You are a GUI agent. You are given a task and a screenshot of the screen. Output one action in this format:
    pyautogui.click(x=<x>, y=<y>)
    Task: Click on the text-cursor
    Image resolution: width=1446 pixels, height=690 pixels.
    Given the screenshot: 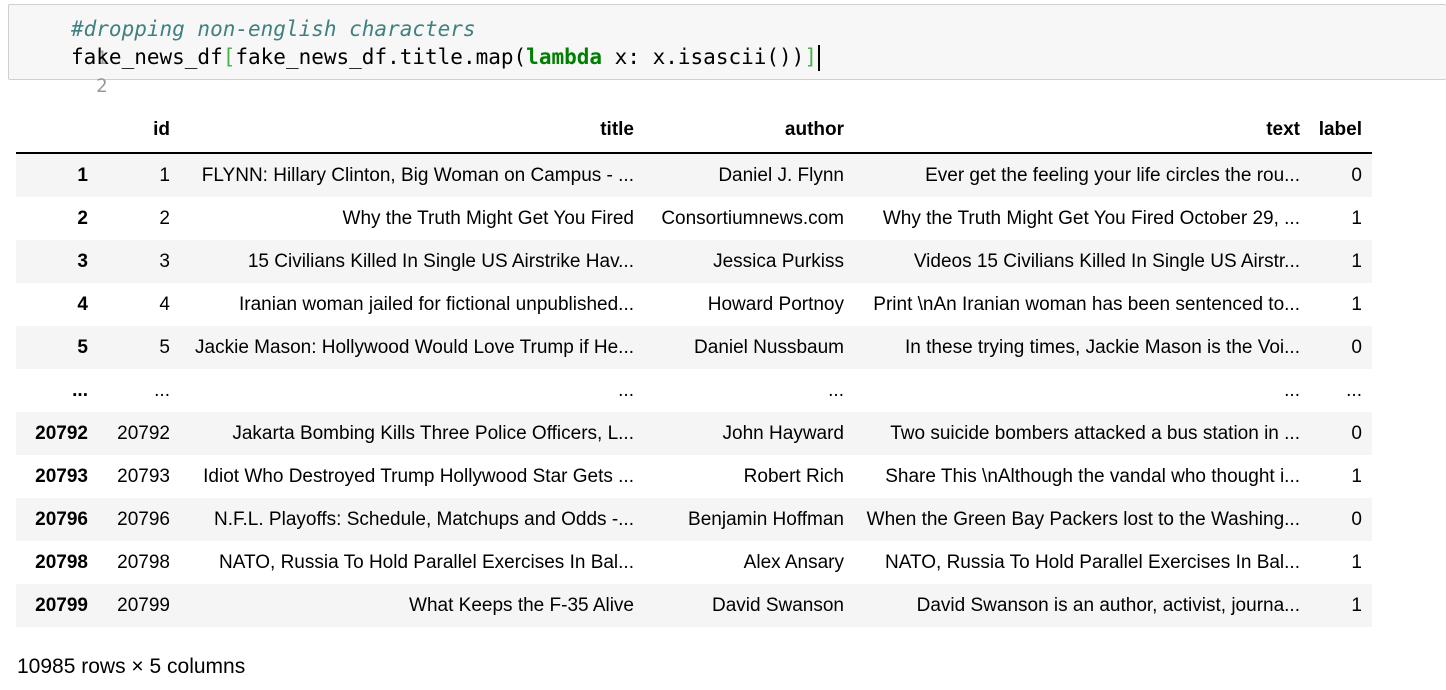 What is the action you would take?
    pyautogui.click(x=818, y=58)
    